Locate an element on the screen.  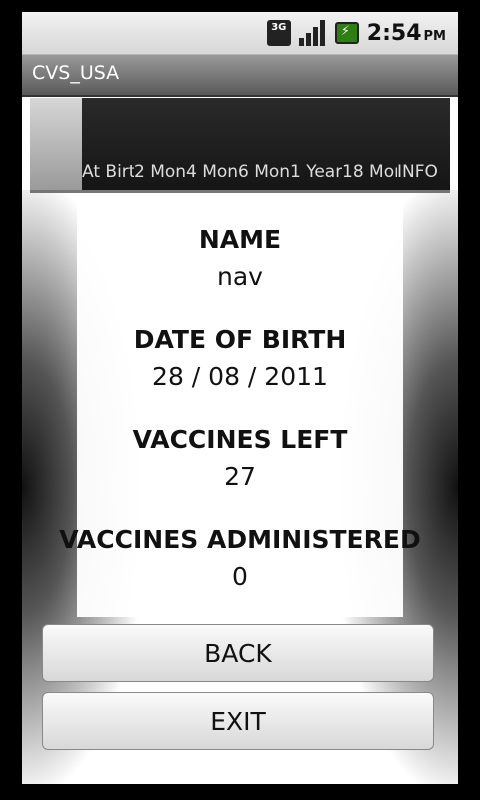
status-clock: 2:54 PM is located at coordinates (406, 33).